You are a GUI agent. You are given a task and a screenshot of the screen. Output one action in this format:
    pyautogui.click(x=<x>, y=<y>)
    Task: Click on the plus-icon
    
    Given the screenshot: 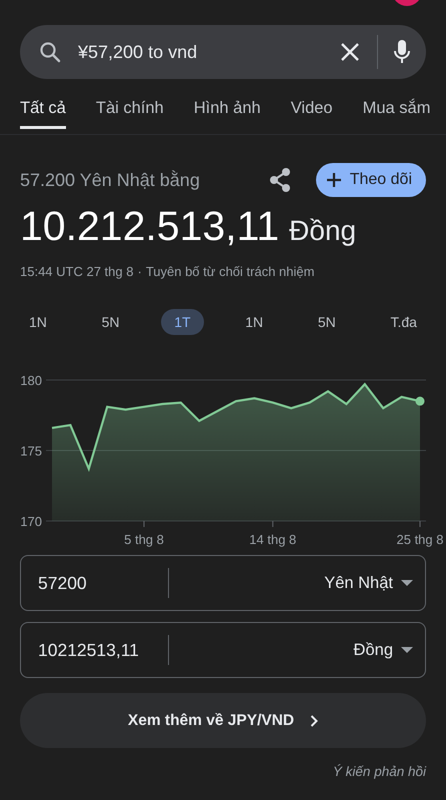 What is the action you would take?
    pyautogui.click(x=334, y=180)
    